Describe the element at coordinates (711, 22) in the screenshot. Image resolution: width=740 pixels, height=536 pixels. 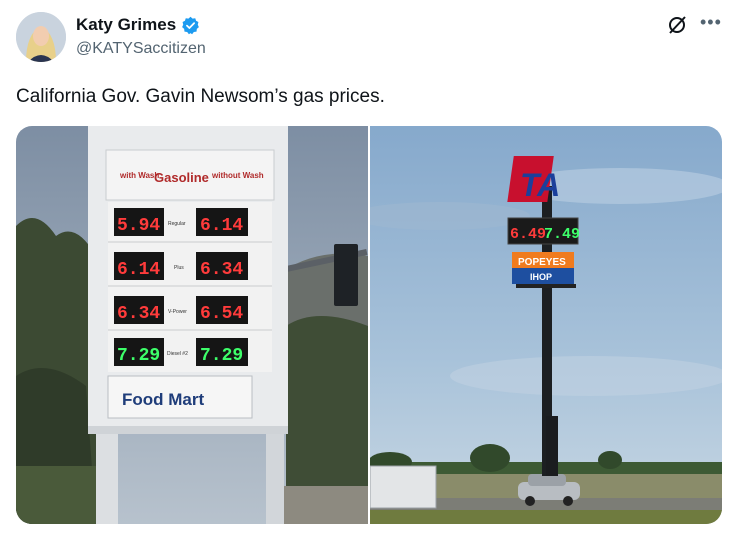
I see `more-options-icon: •••` at that location.